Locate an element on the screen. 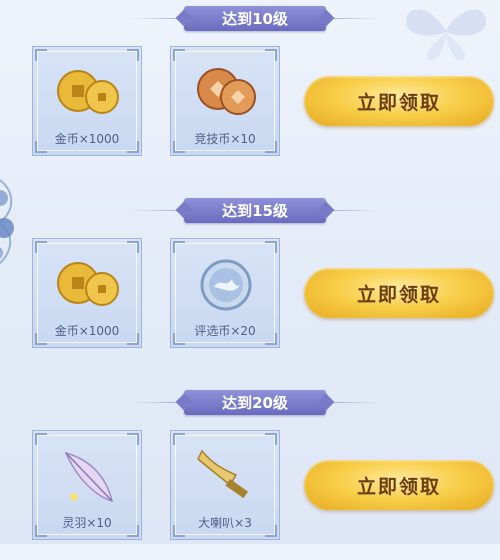 This screenshot has height=560, width=500. reward-card: 评选币×20 is located at coordinates (225, 293).